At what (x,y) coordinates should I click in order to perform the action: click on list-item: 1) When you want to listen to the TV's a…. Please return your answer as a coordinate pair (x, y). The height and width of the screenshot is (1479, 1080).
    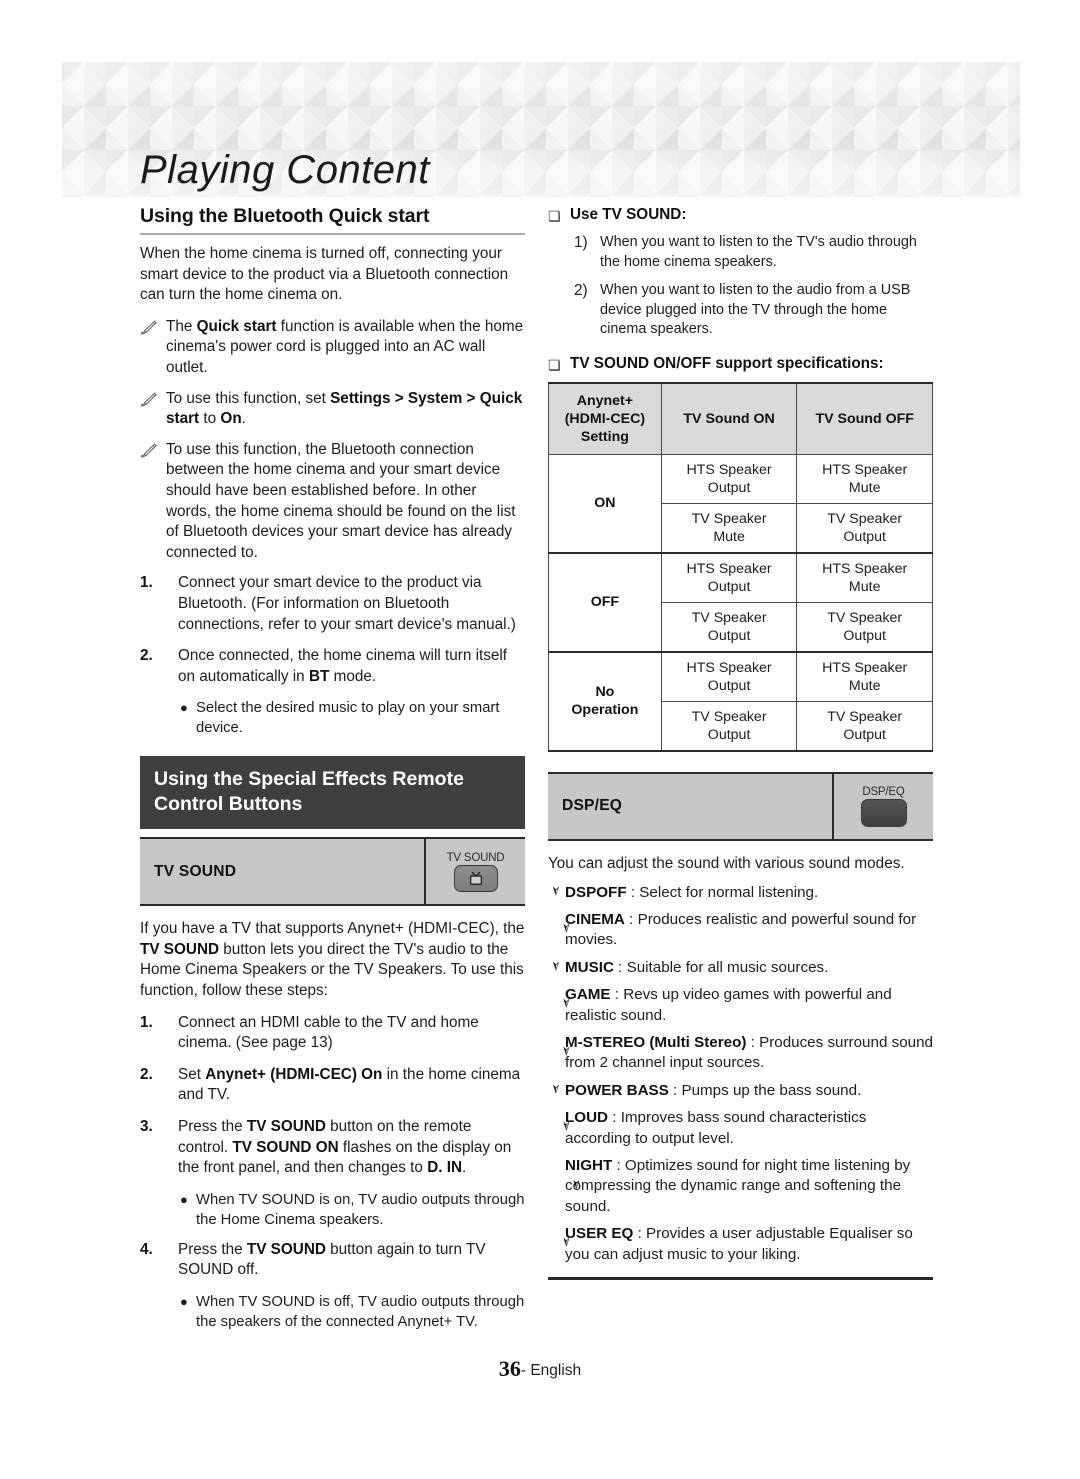
    Looking at the image, I should click on (753, 252).